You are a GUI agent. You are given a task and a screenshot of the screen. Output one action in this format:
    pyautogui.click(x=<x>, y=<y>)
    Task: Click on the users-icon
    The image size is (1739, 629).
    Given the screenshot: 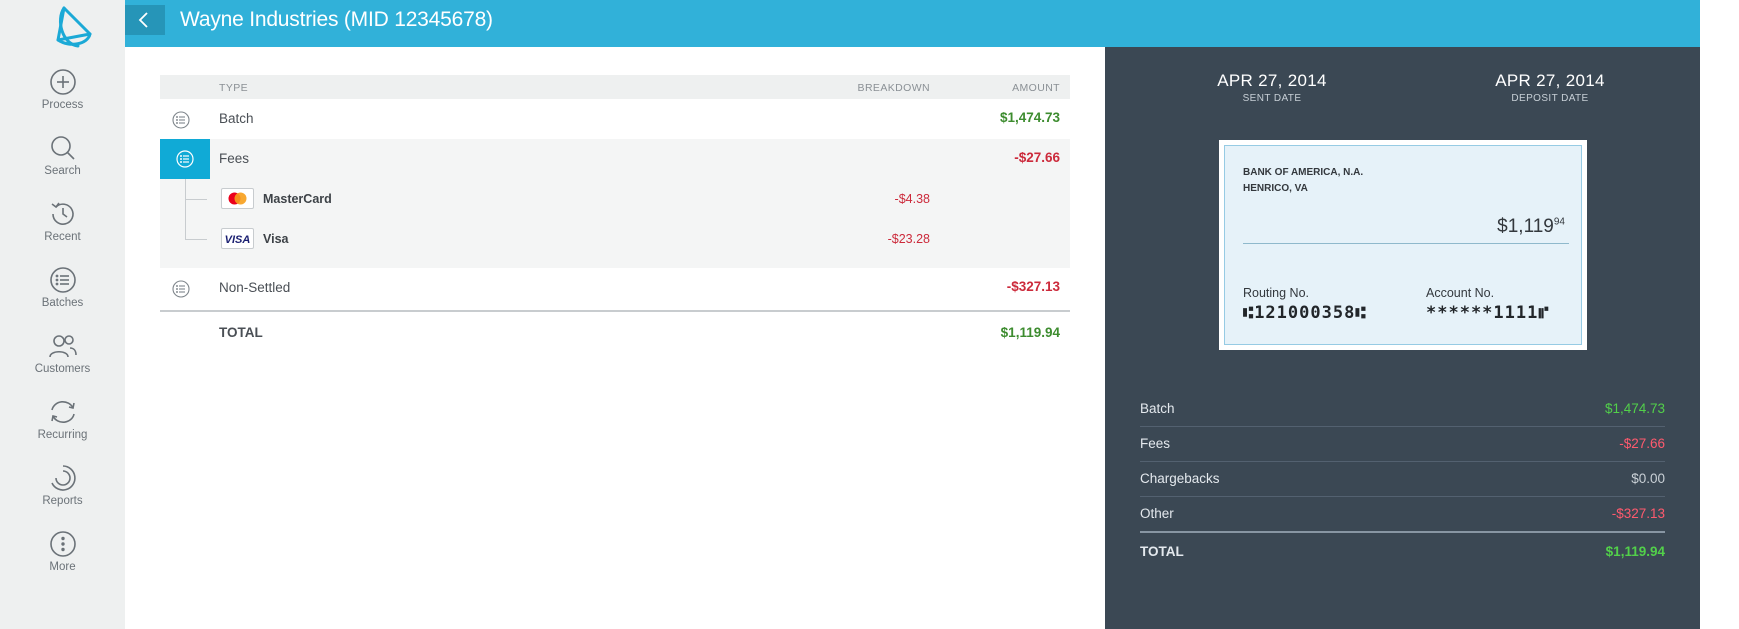 What is the action you would take?
    pyautogui.click(x=62, y=346)
    